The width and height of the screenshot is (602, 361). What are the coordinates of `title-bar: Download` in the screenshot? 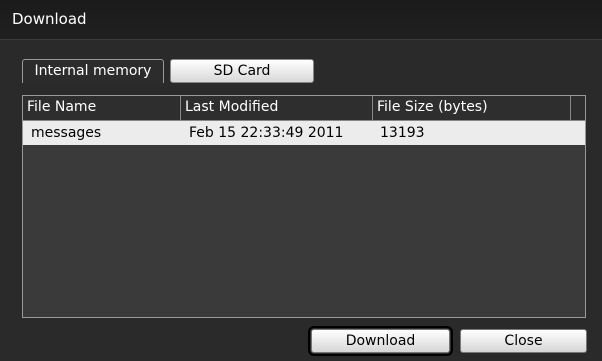 It's located at (301, 20).